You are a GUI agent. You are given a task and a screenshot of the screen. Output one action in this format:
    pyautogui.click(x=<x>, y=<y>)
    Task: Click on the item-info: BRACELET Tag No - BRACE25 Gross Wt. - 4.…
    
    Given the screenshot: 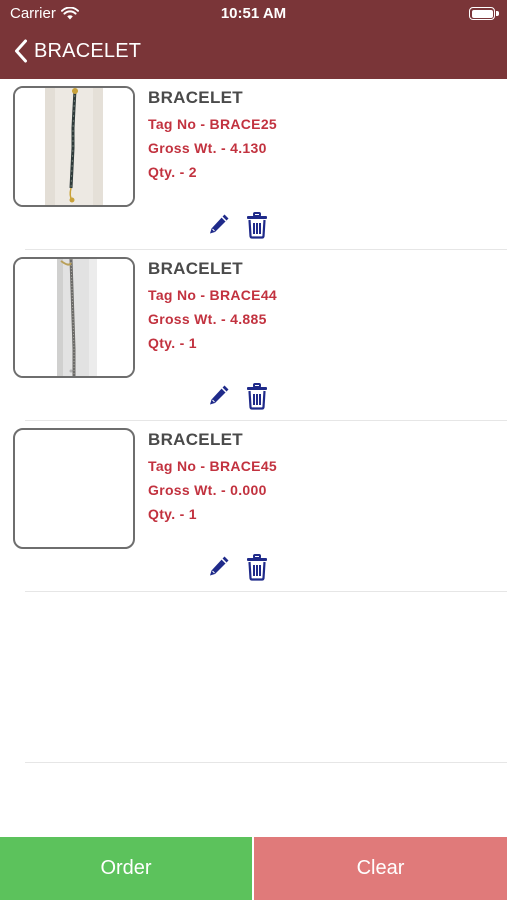 What is the action you would take?
    pyautogui.click(x=212, y=134)
    